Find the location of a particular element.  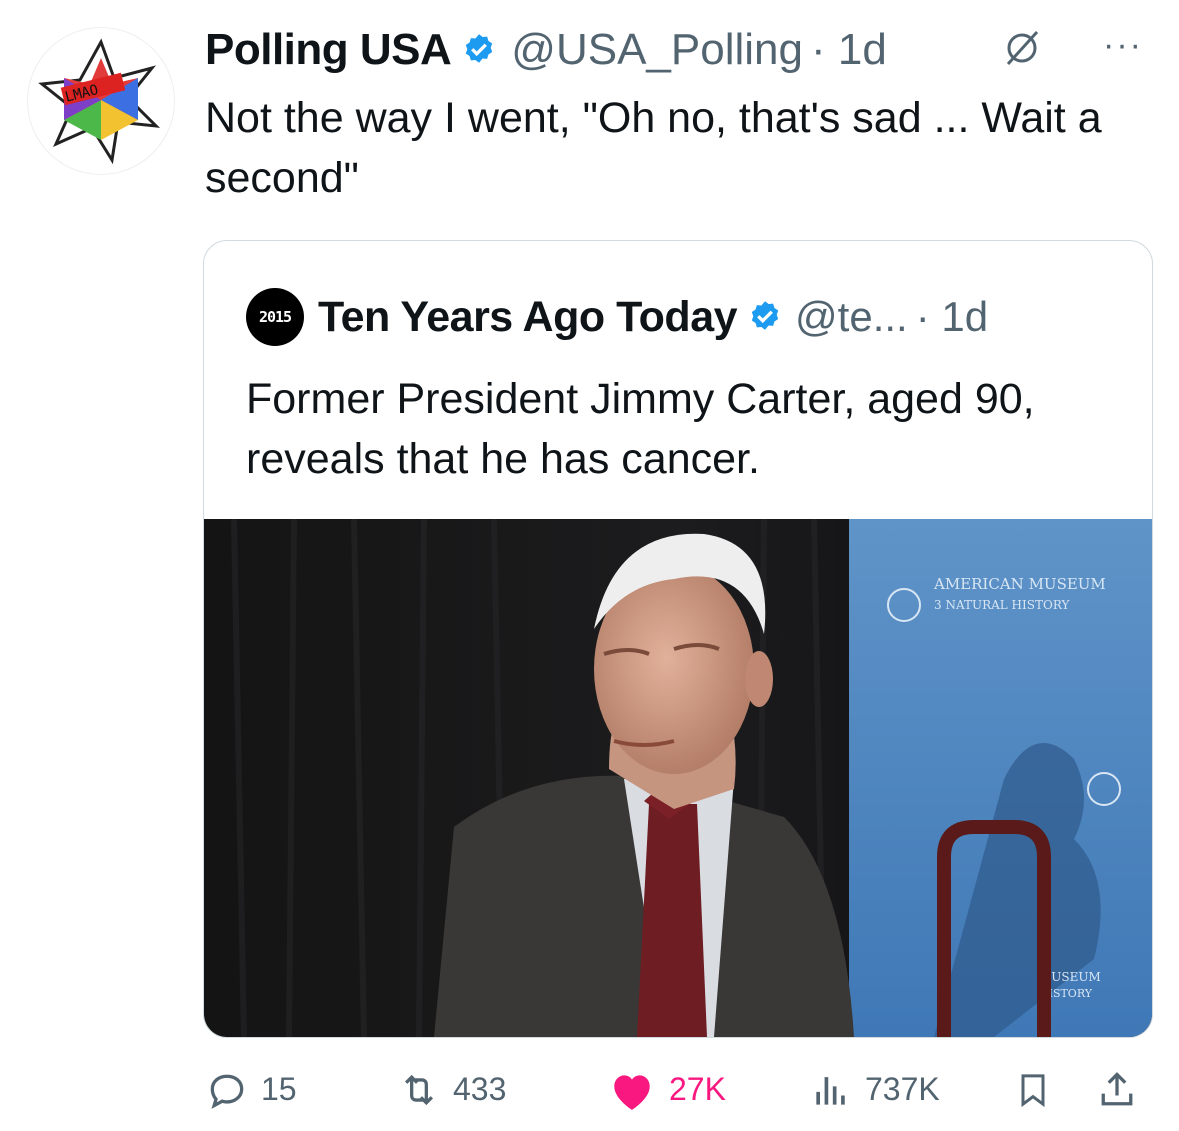

repost-icon is located at coordinates (419, 1089).